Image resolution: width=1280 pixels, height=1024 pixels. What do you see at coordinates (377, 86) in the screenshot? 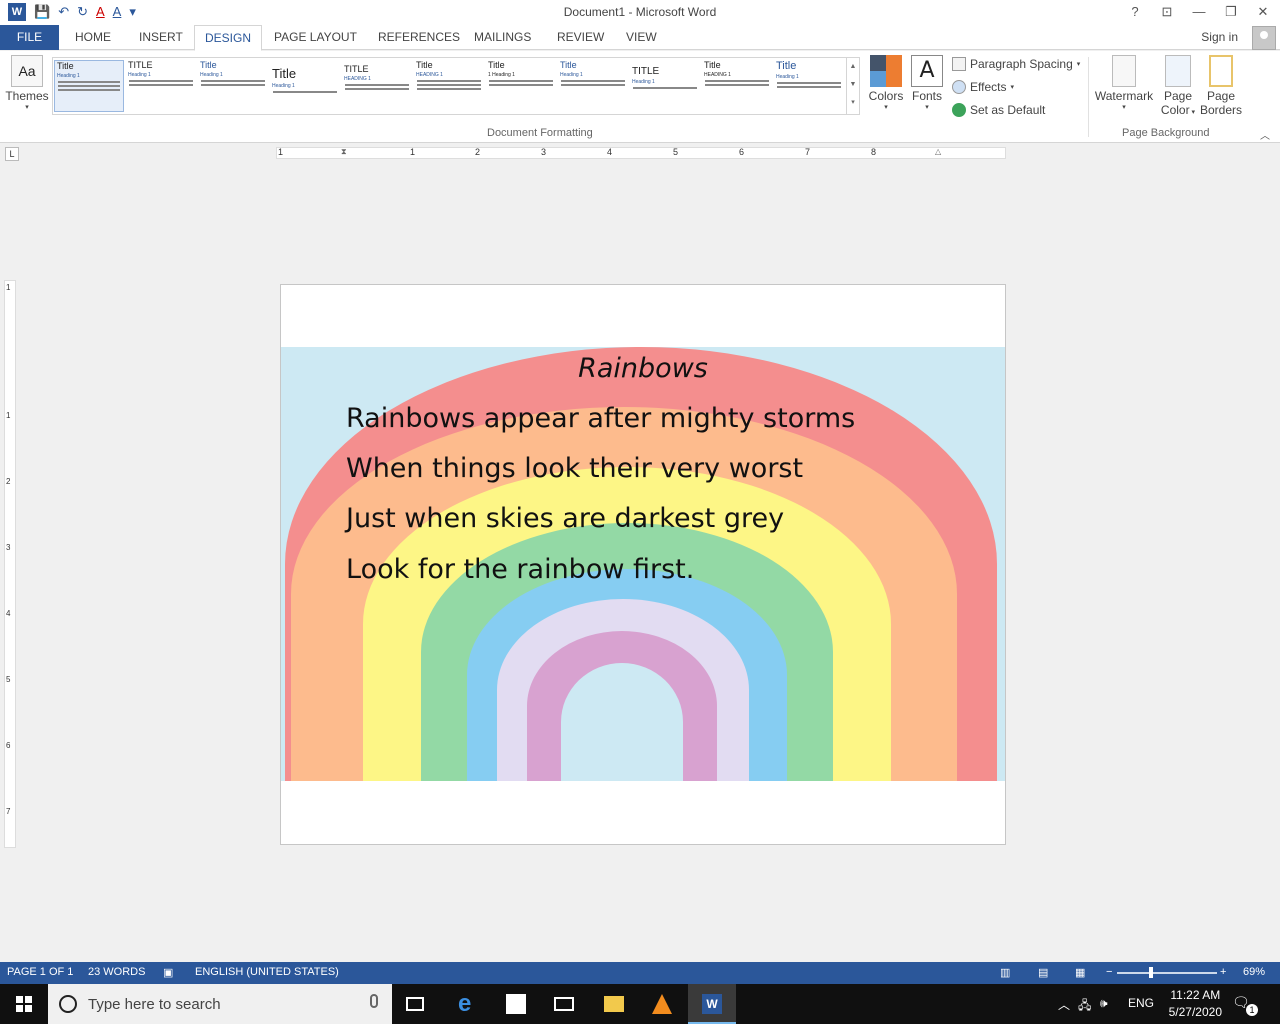
I see `style-set-thumb: TITLE HEADING 1` at bounding box center [377, 86].